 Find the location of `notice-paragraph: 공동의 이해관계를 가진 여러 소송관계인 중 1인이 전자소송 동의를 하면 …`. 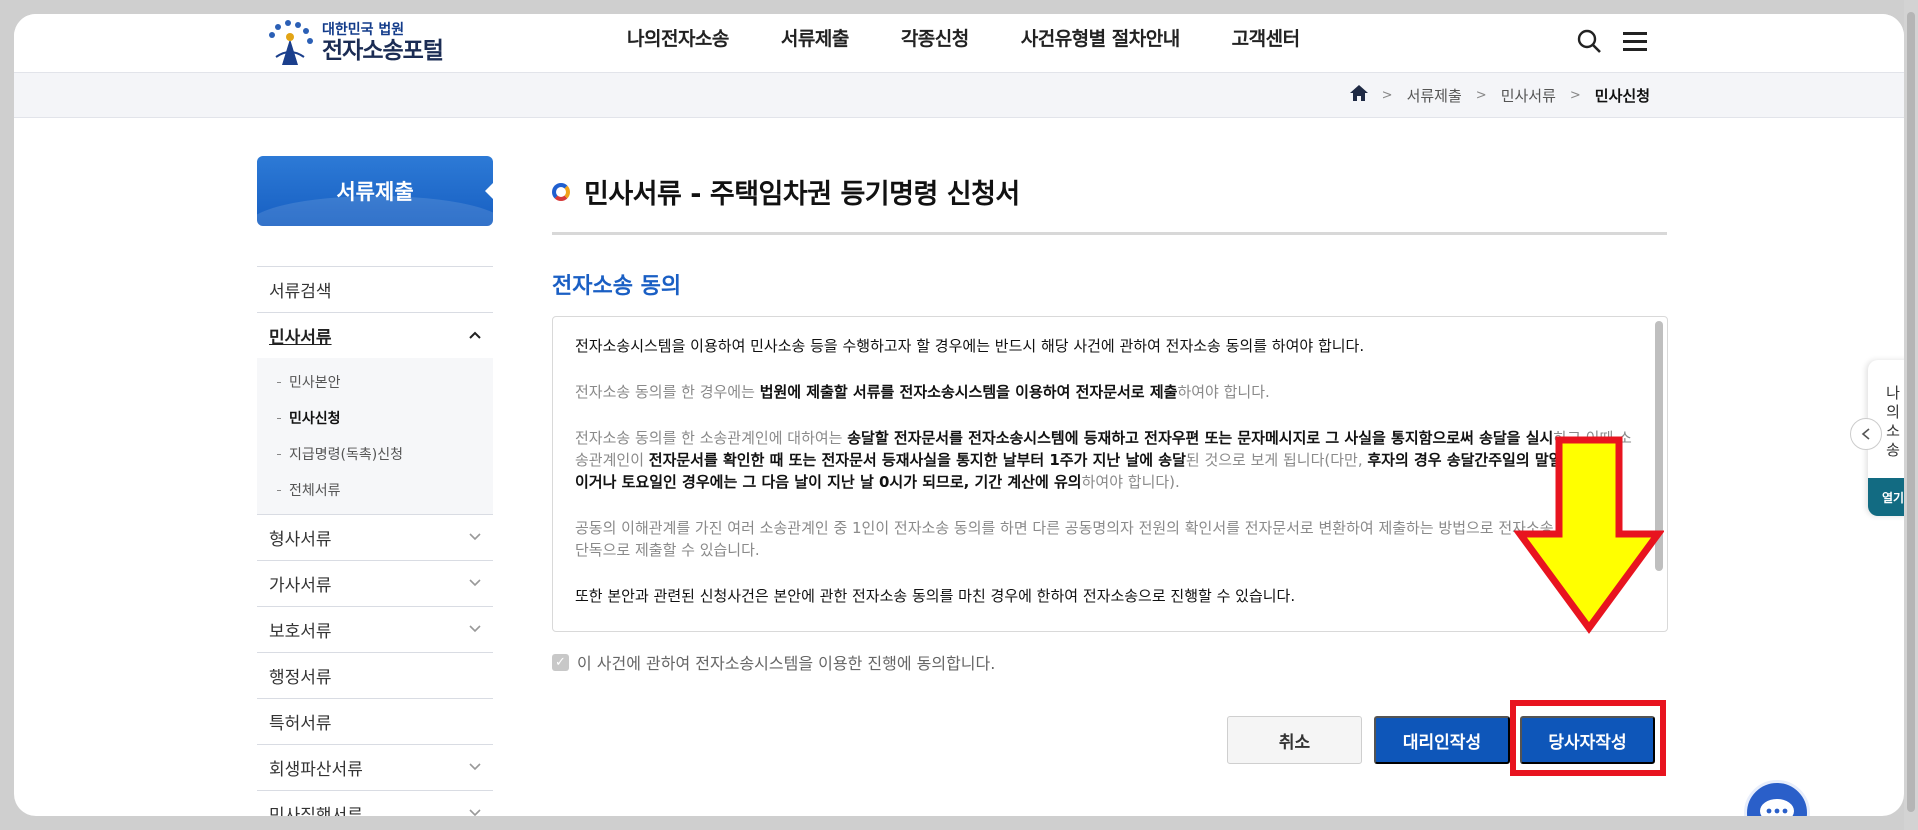

notice-paragraph: 공동의 이해관계를 가진 여러 소송관계인 중 1인이 전자소송 동의를 하면 … is located at coordinates (1097, 539).